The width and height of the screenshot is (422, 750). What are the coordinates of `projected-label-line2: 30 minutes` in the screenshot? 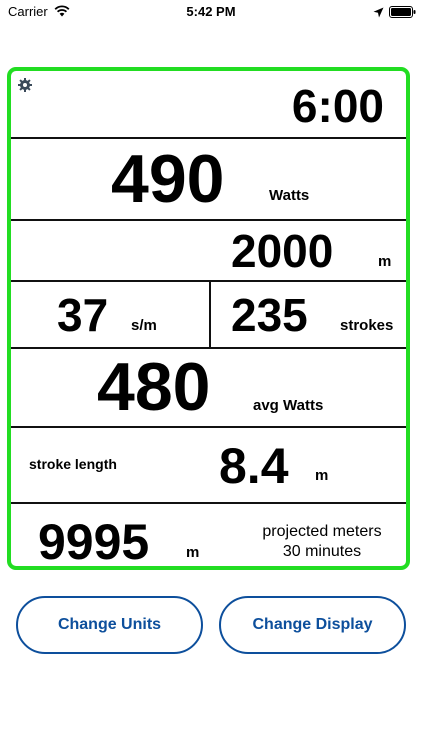 It's located at (322, 551).